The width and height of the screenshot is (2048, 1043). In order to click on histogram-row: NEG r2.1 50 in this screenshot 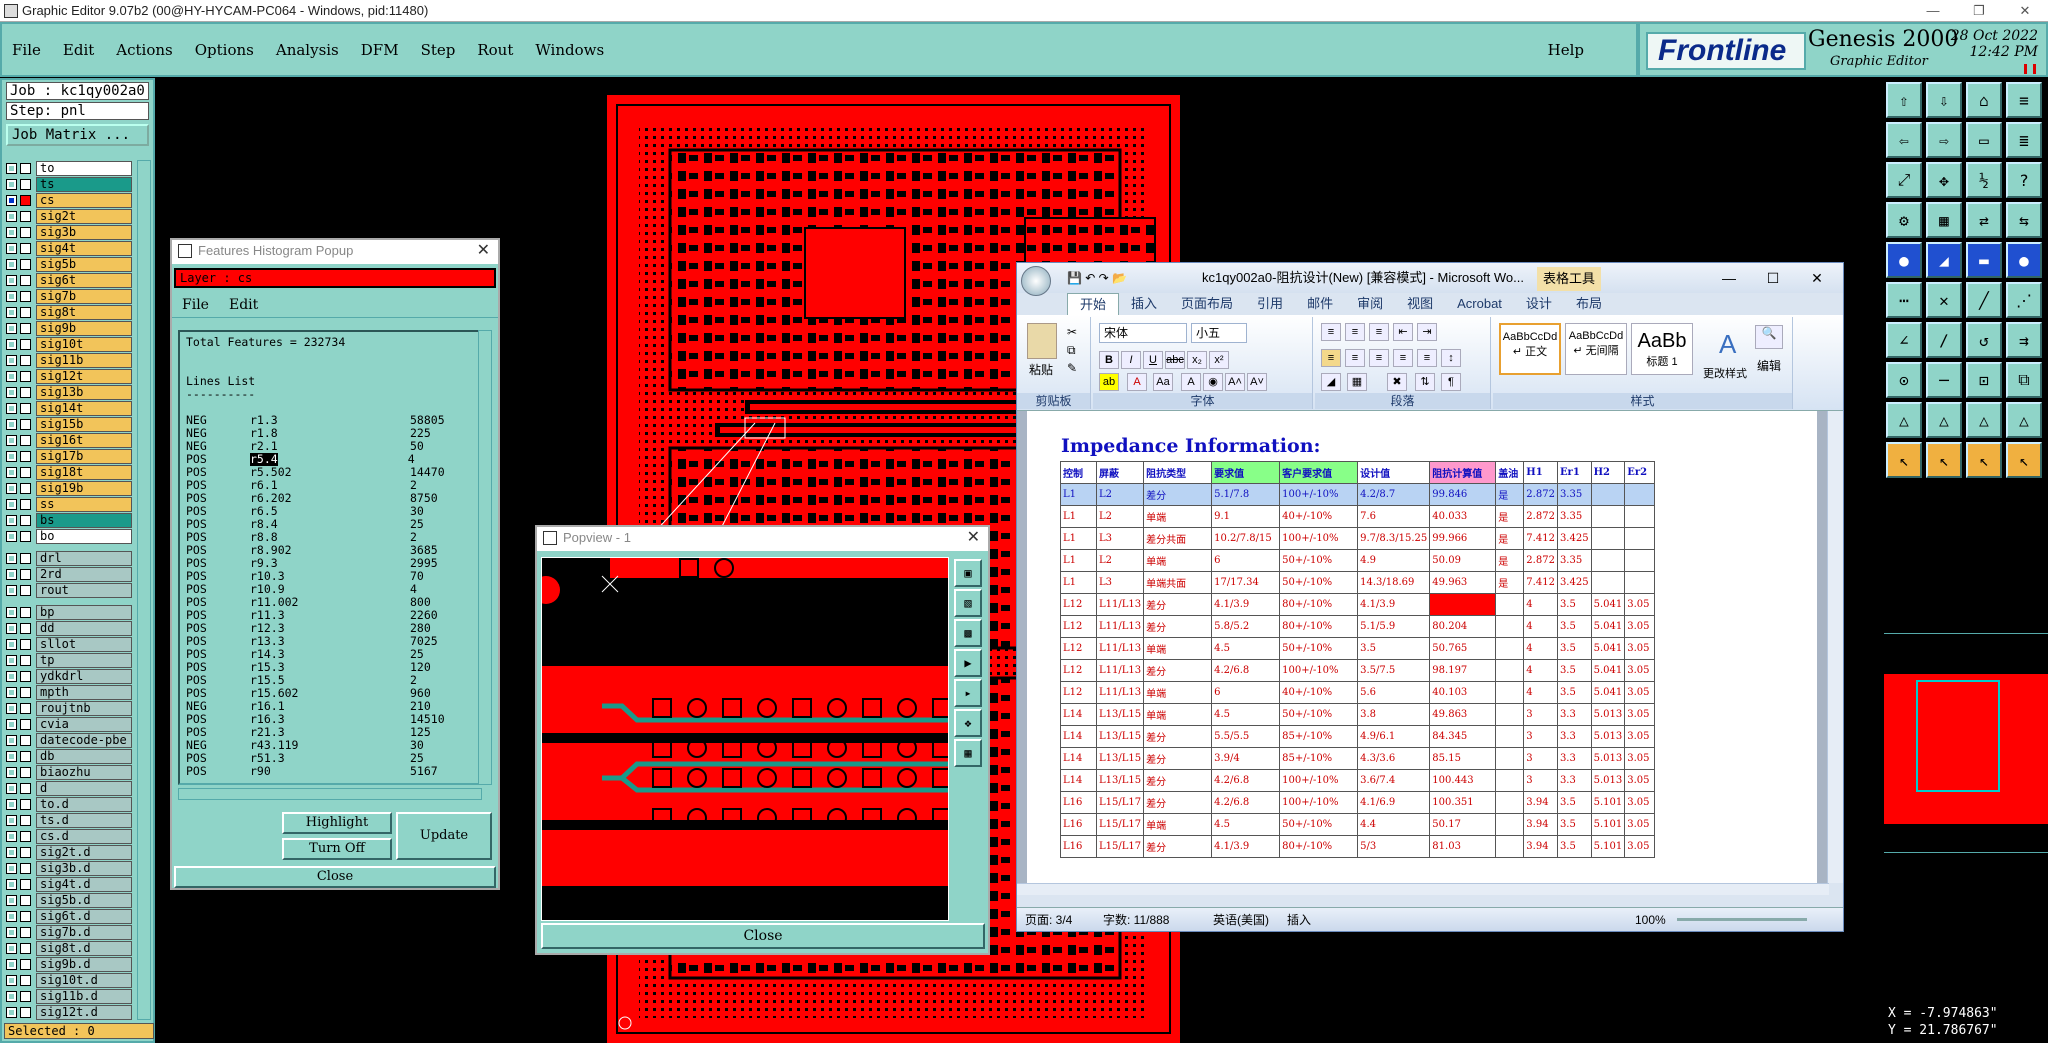, I will do `click(330, 446)`.